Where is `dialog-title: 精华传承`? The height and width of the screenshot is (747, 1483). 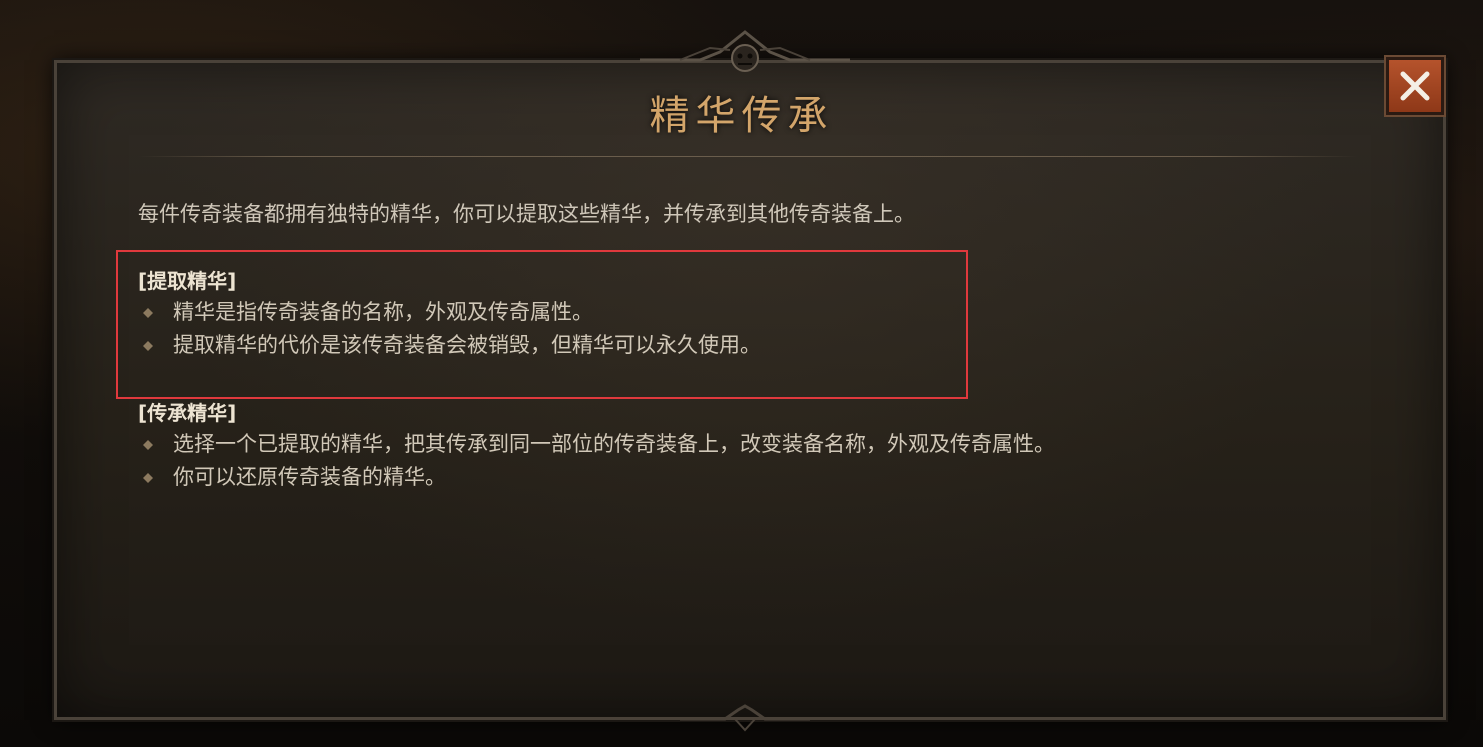 dialog-title: 精华传承 is located at coordinates (741, 116).